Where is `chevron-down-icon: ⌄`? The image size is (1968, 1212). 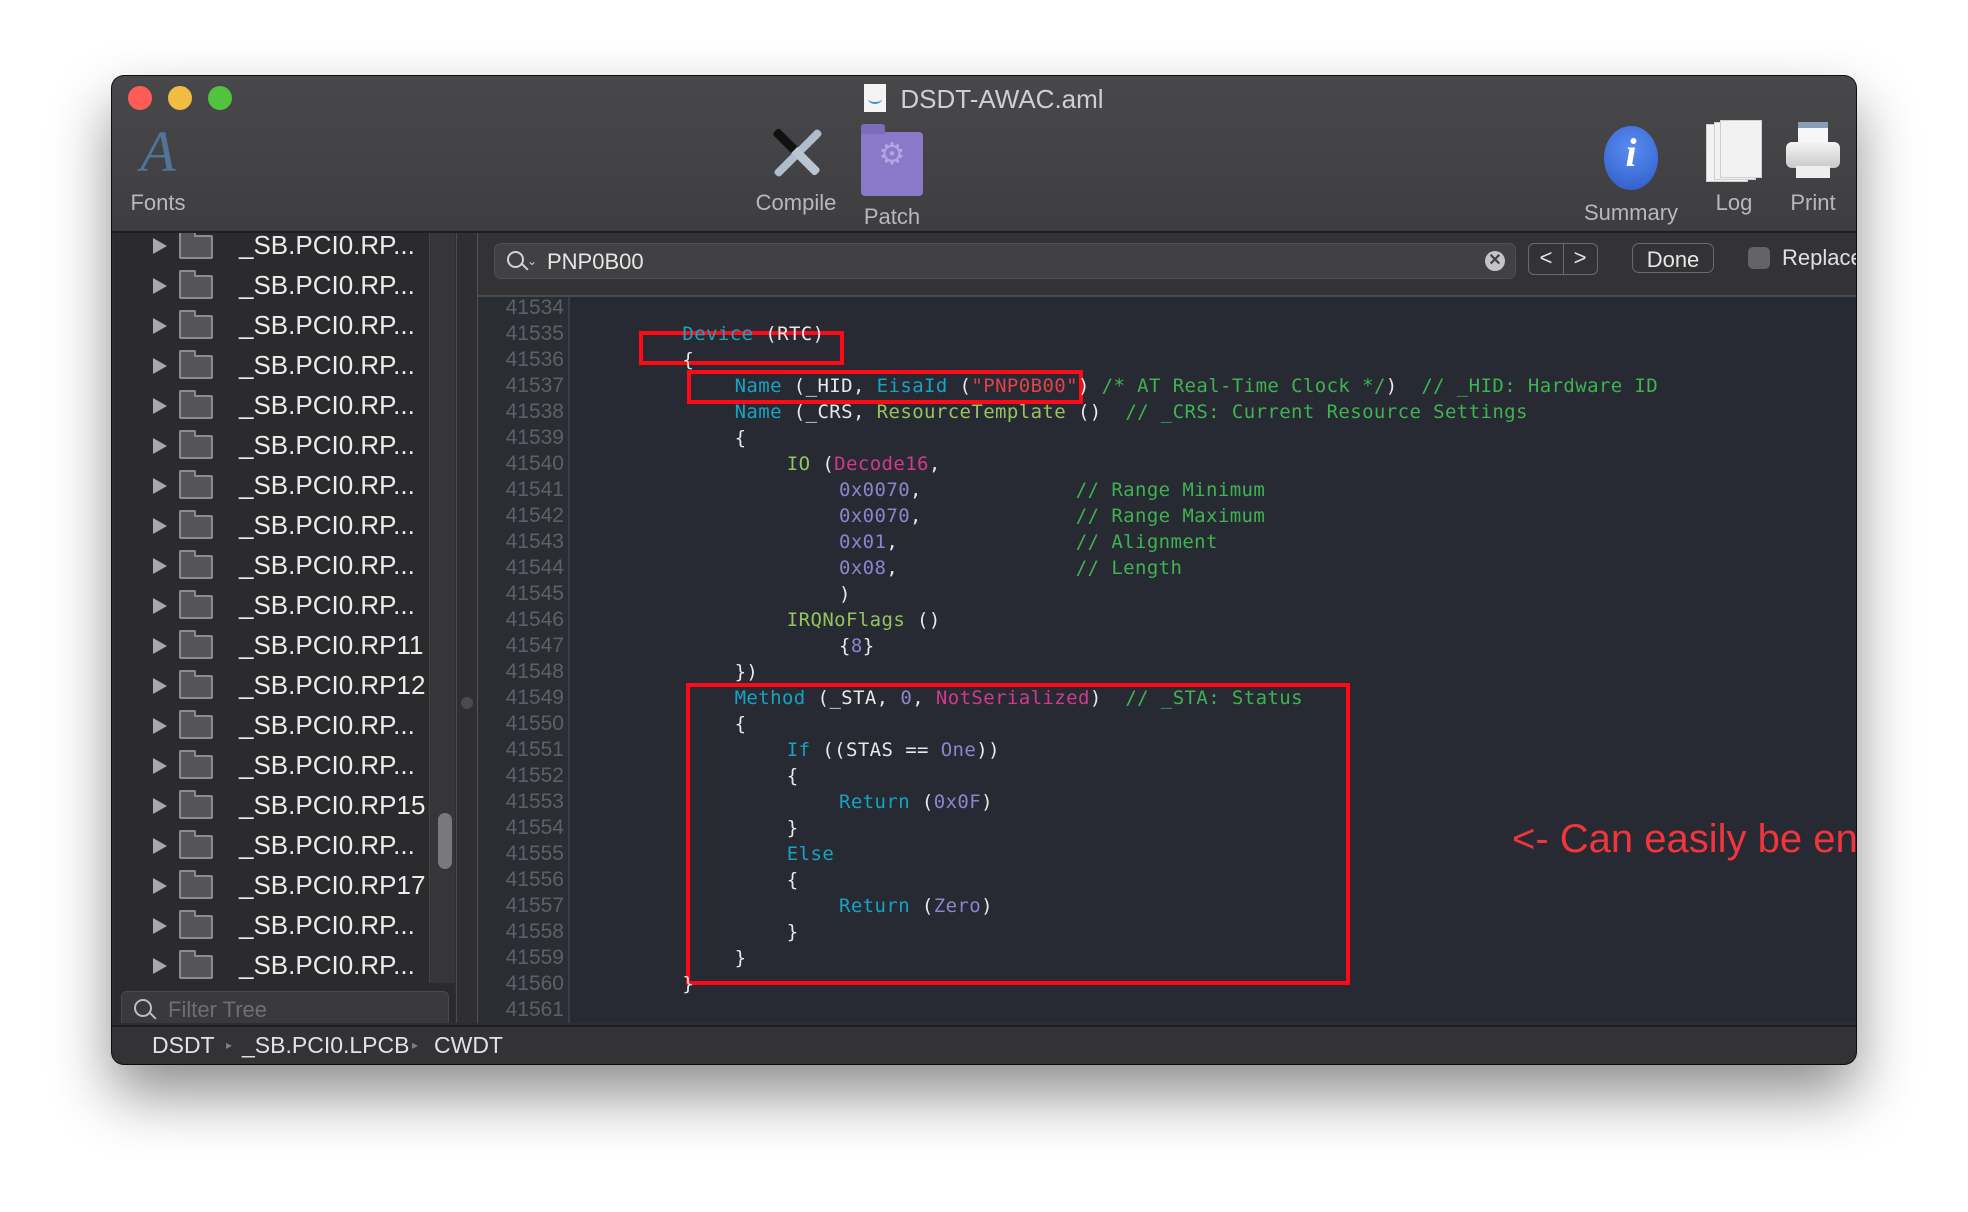 chevron-down-icon: ⌄ is located at coordinates (532, 261).